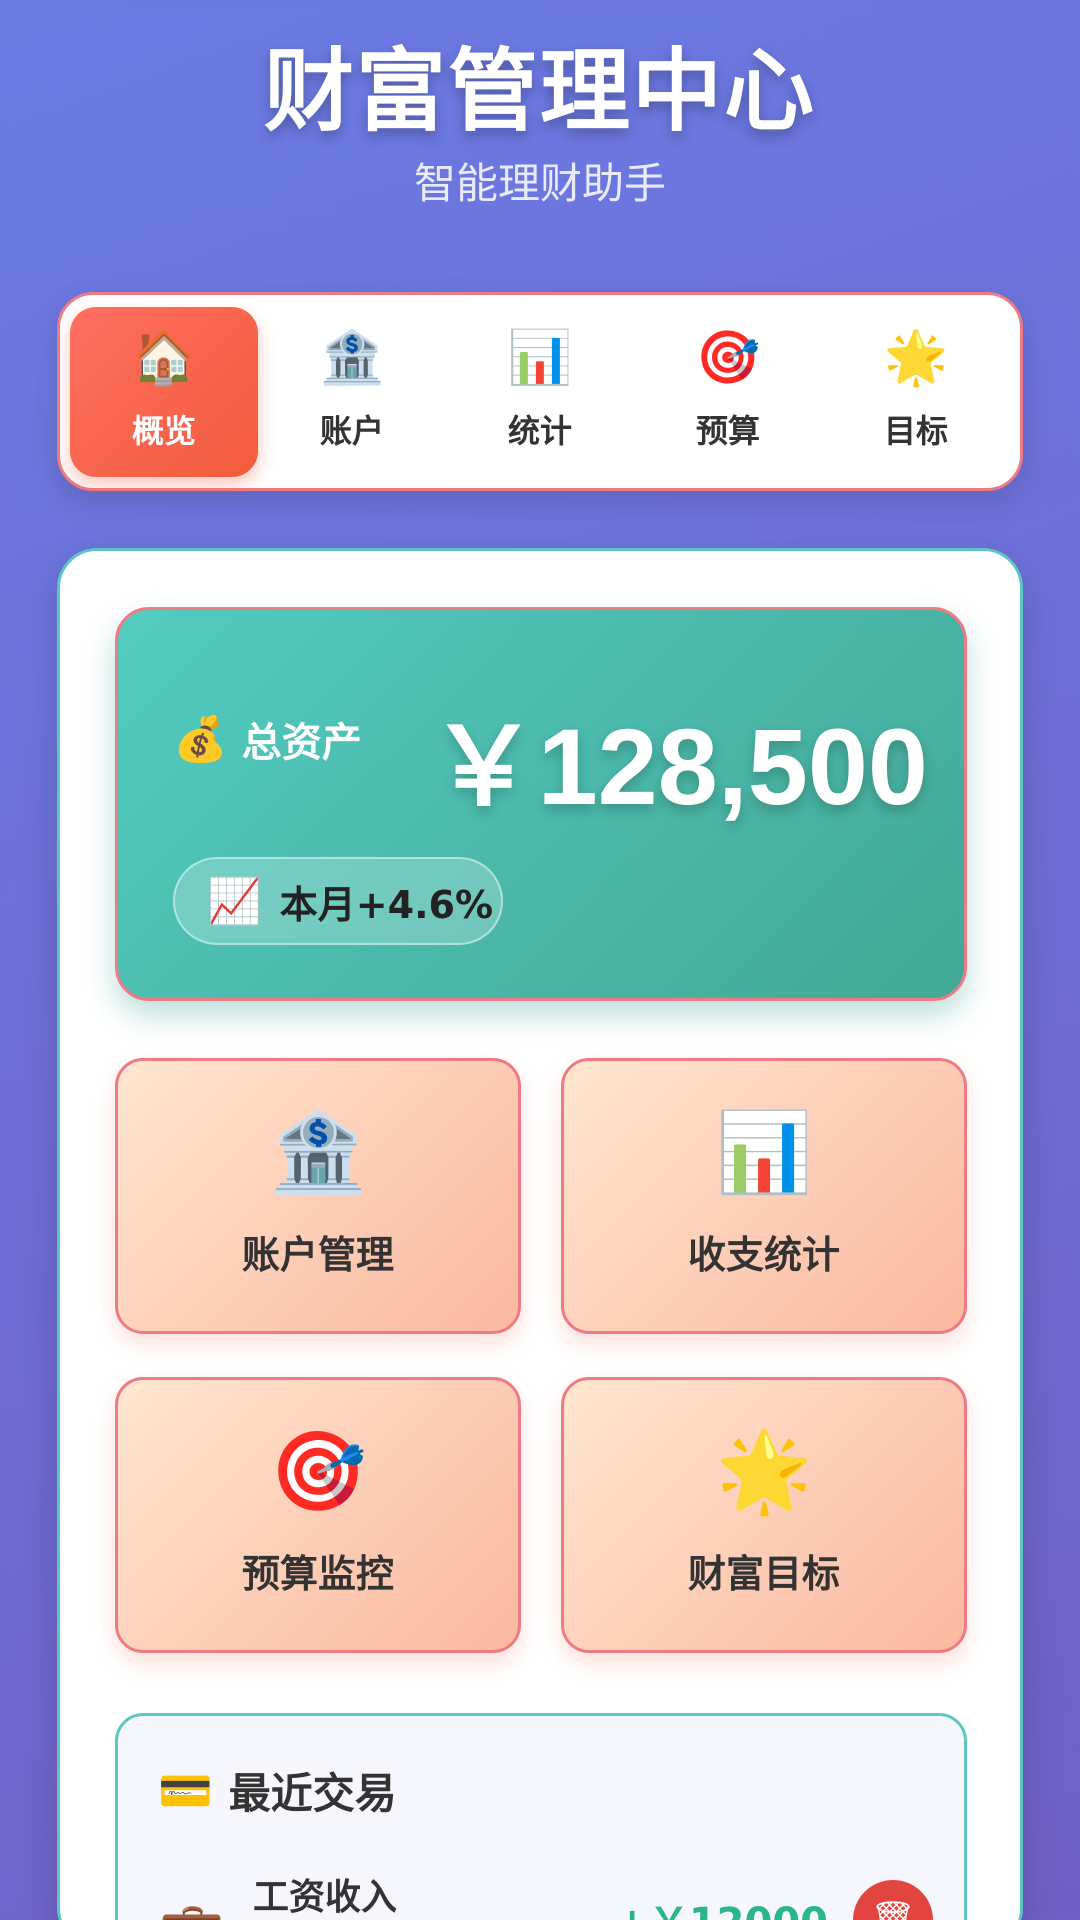 The height and width of the screenshot is (1920, 1080). What do you see at coordinates (727, 430) in the screenshot?
I see `tab-label: 预算` at bounding box center [727, 430].